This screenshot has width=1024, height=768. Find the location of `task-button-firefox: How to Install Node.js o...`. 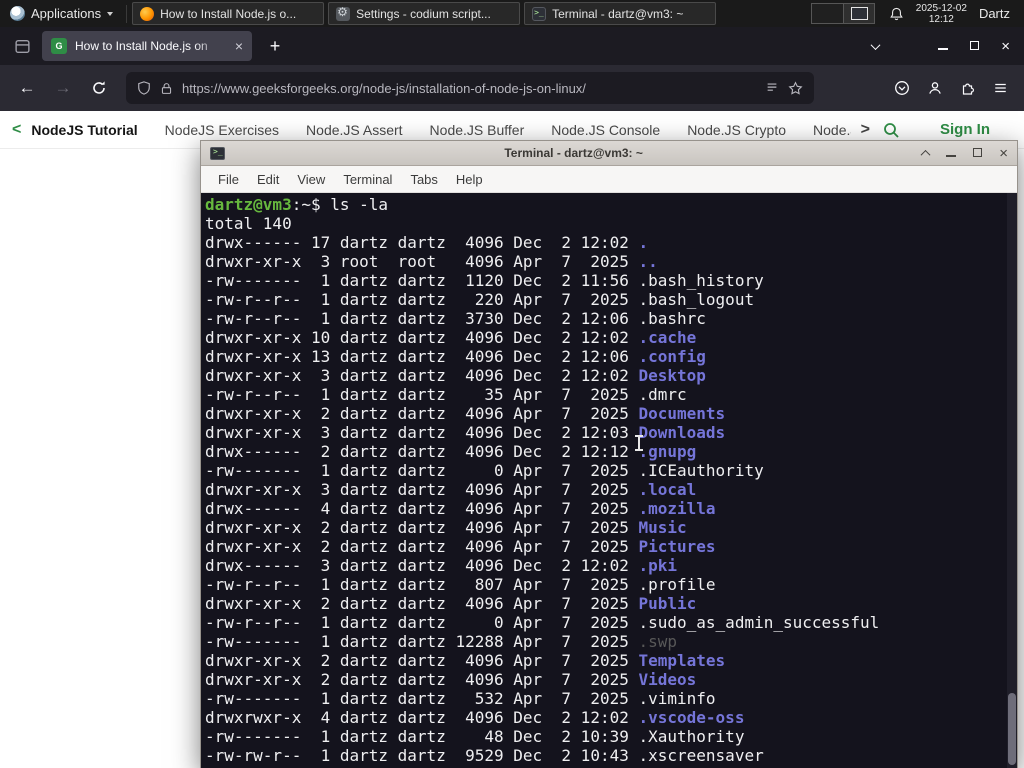

task-button-firefox: How to Install Node.js o... is located at coordinates (228, 13).